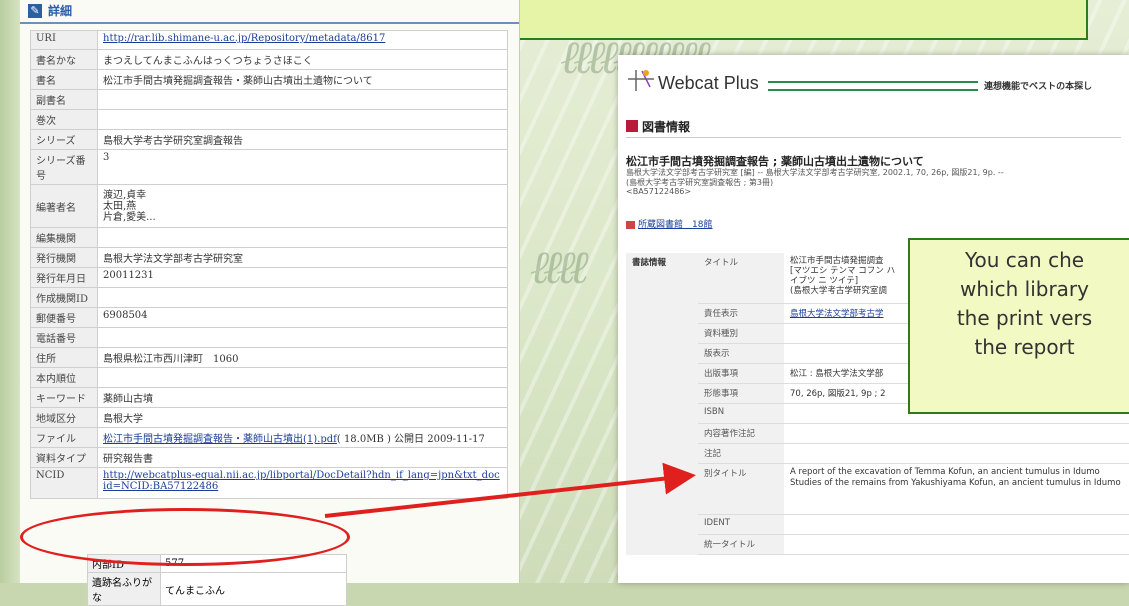  What do you see at coordinates (64, 277) in the screenshot?
I see `row-key: 発行年月日` at bounding box center [64, 277].